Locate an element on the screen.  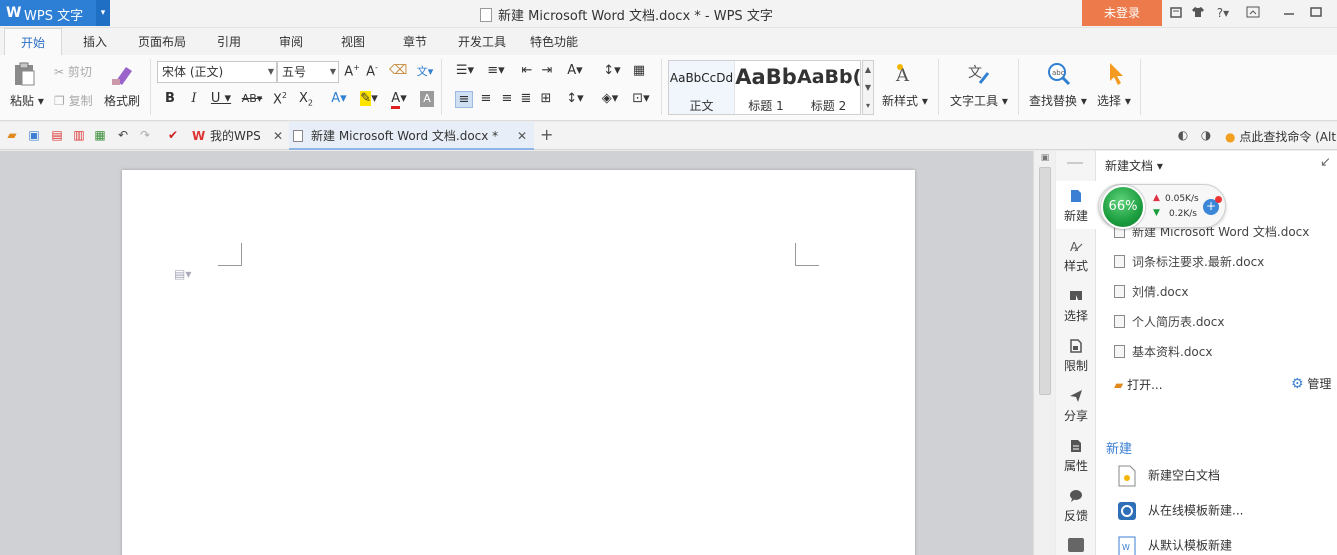
tab-document: 新建 Microsoft Word 文档.docx * ✕ is located at coordinates (411, 136).